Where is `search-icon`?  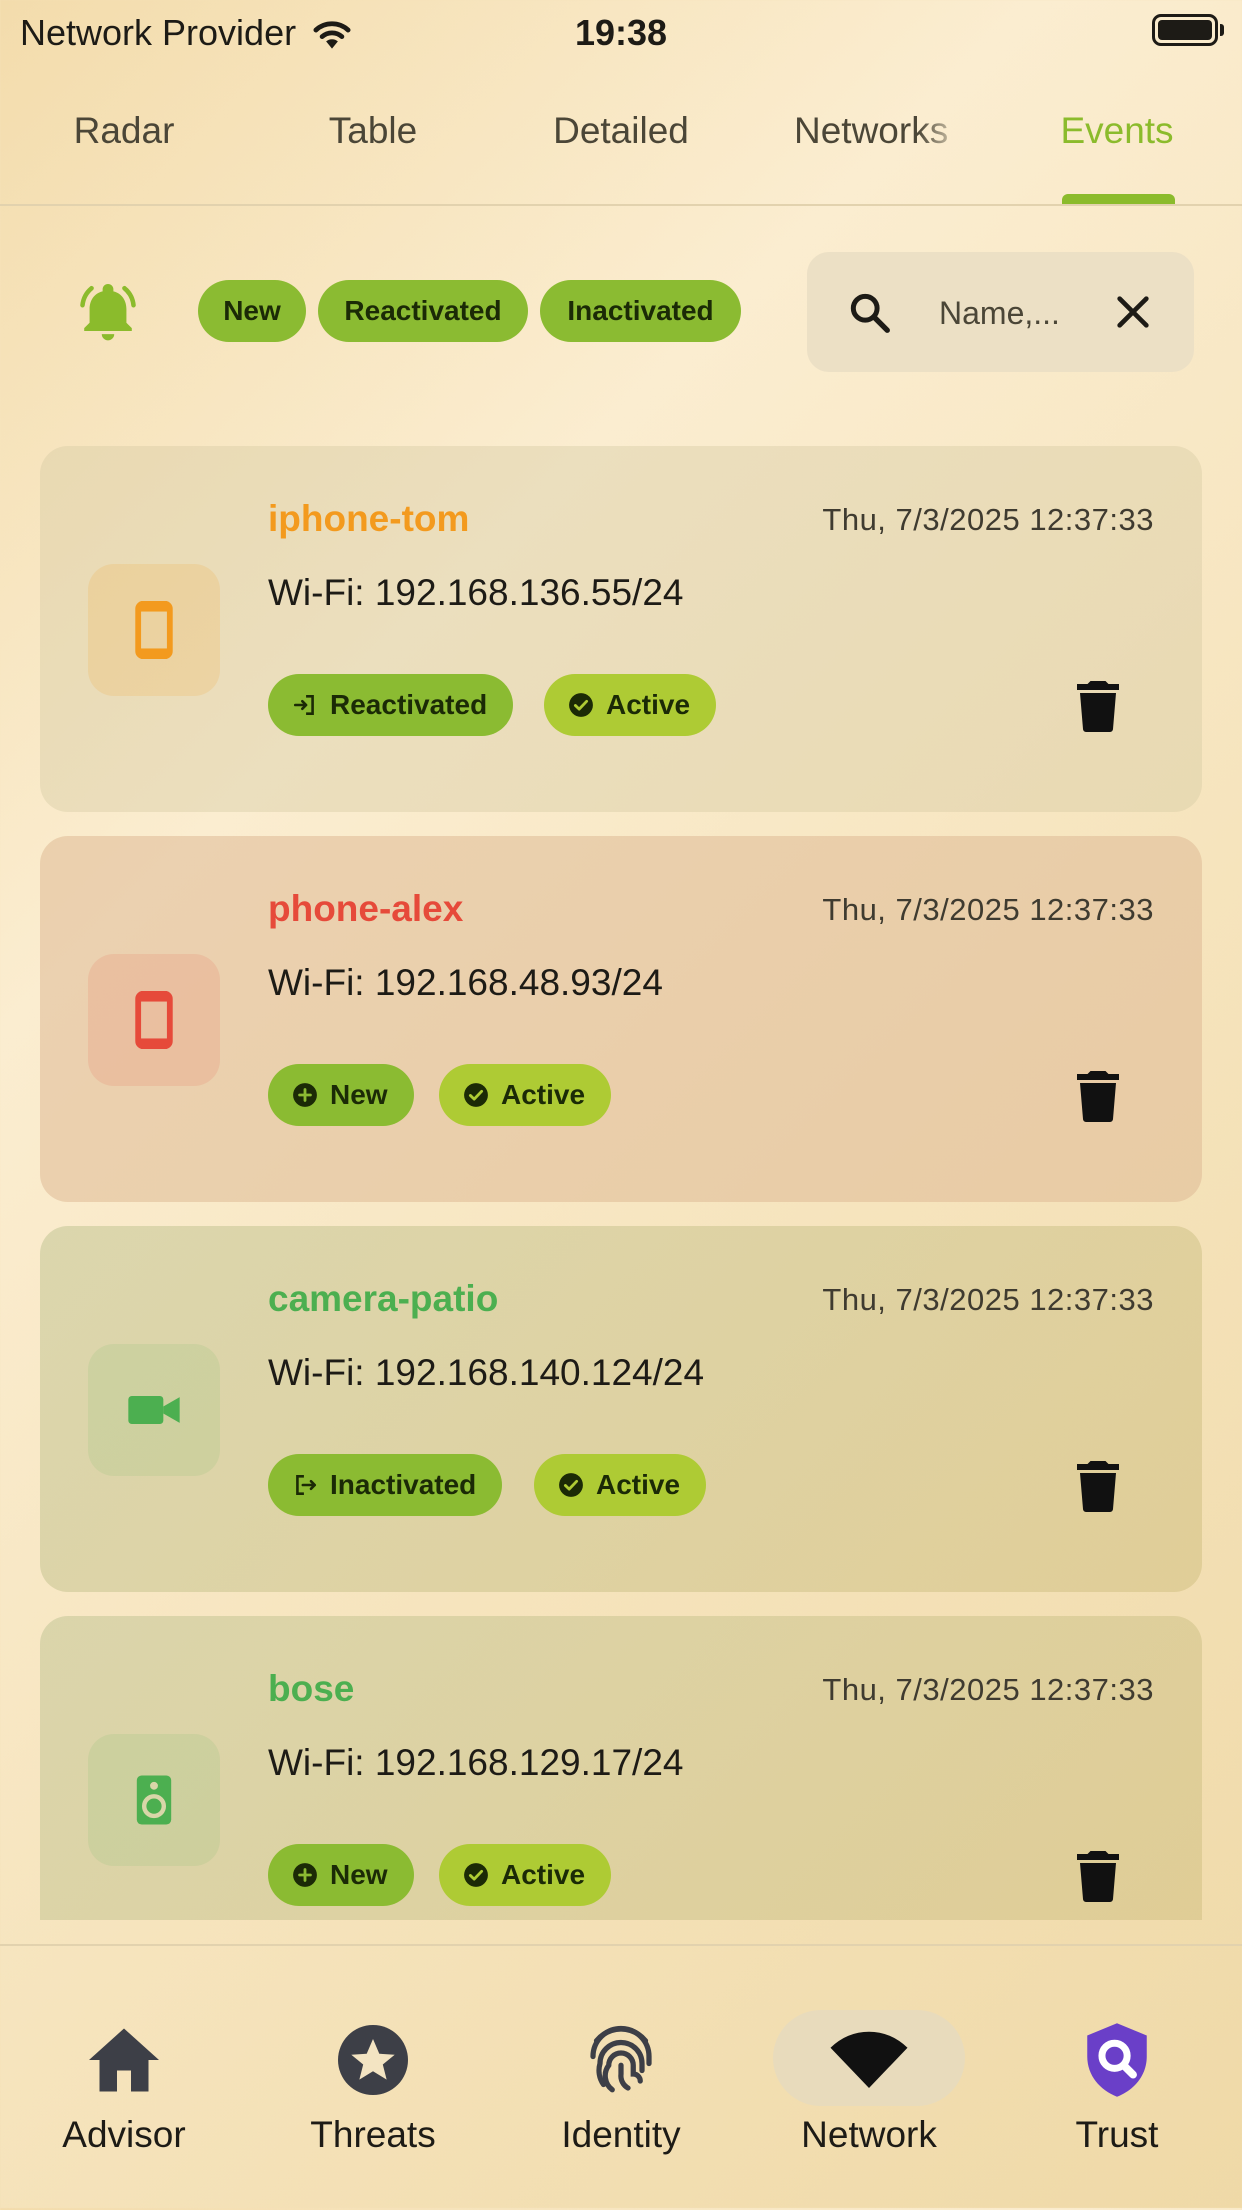
search-icon is located at coordinates (870, 313).